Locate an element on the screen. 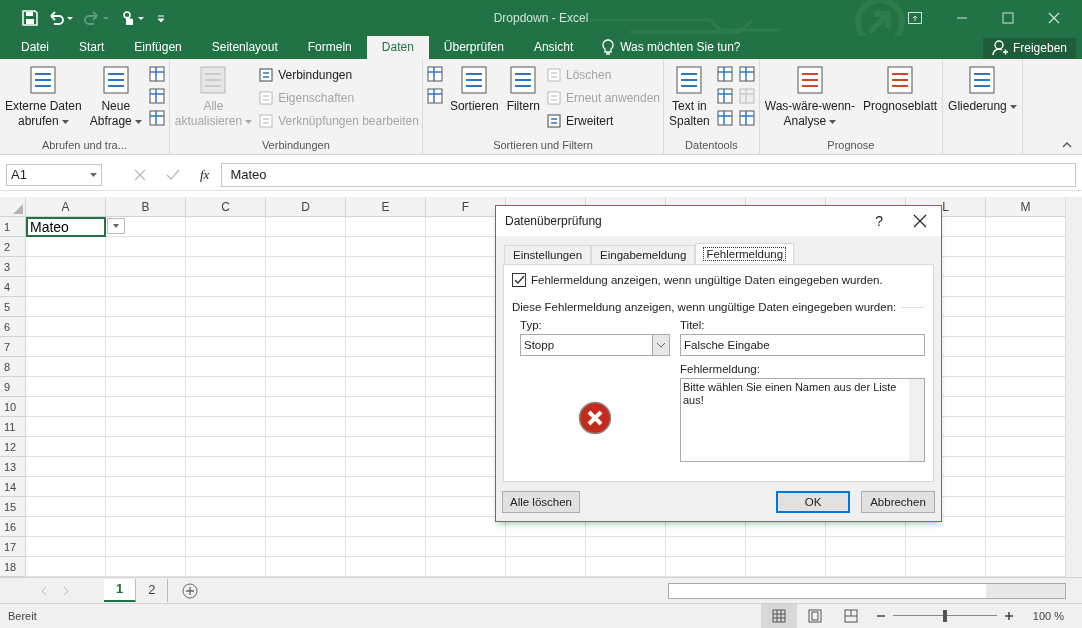  ribbon-tab: Einfügen is located at coordinates (158, 47).